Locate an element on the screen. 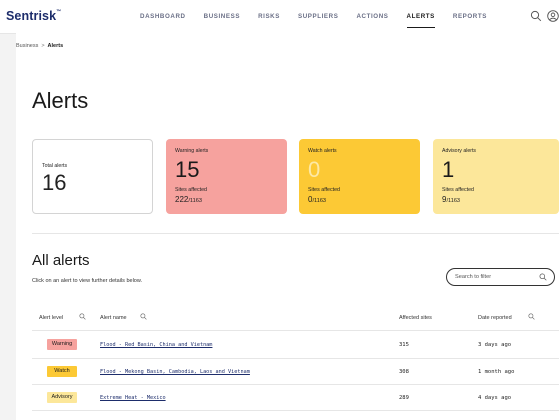  nav-actions: ACTIONS is located at coordinates (372, 16).